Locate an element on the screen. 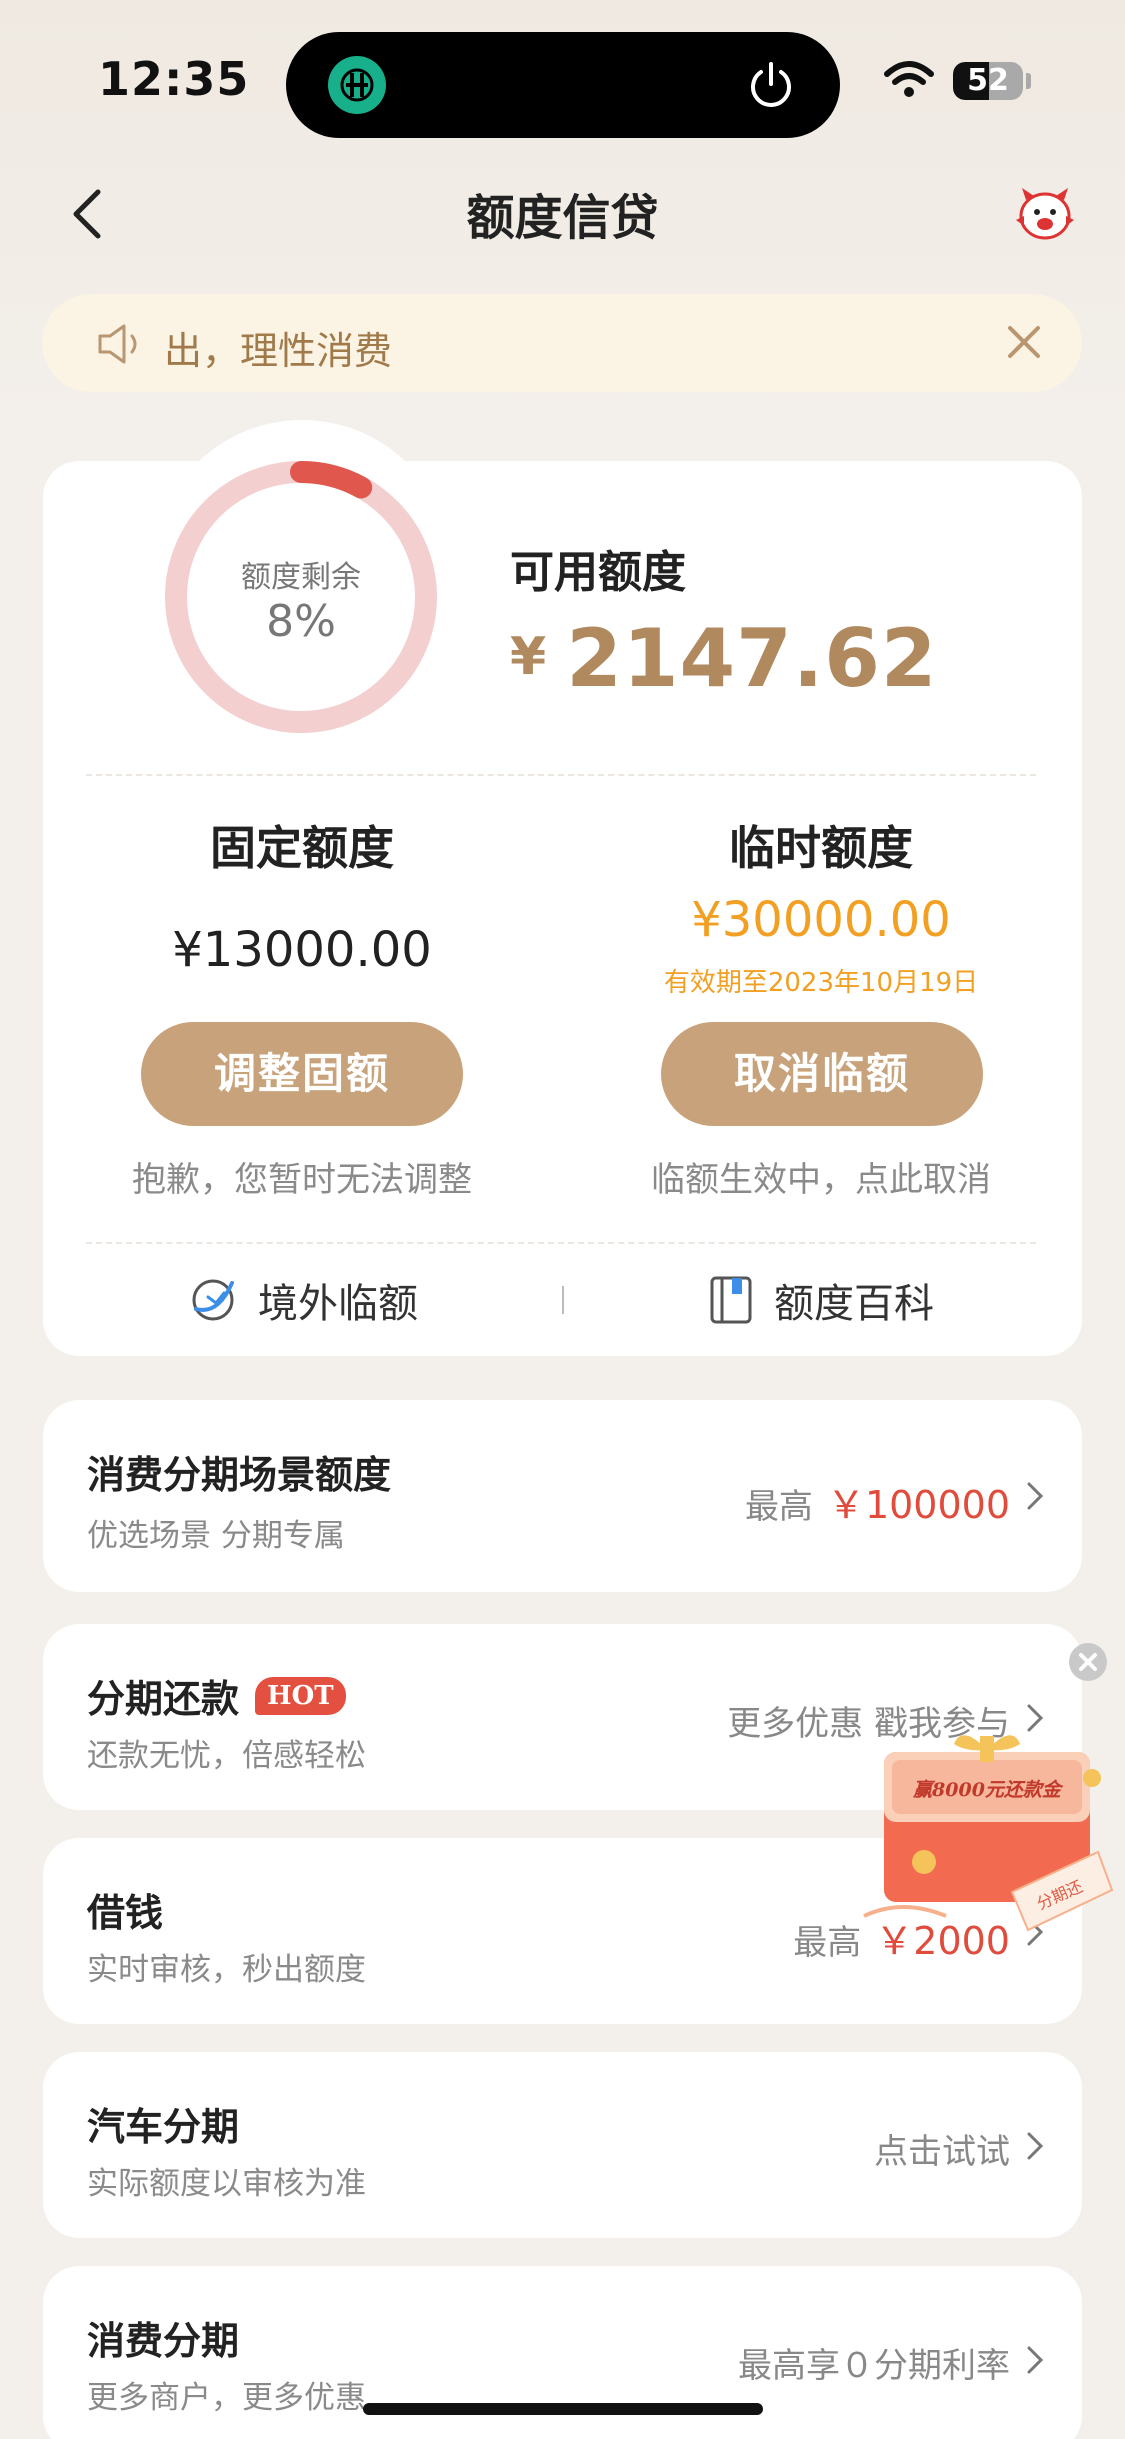  wifi-icon is located at coordinates (909, 79).